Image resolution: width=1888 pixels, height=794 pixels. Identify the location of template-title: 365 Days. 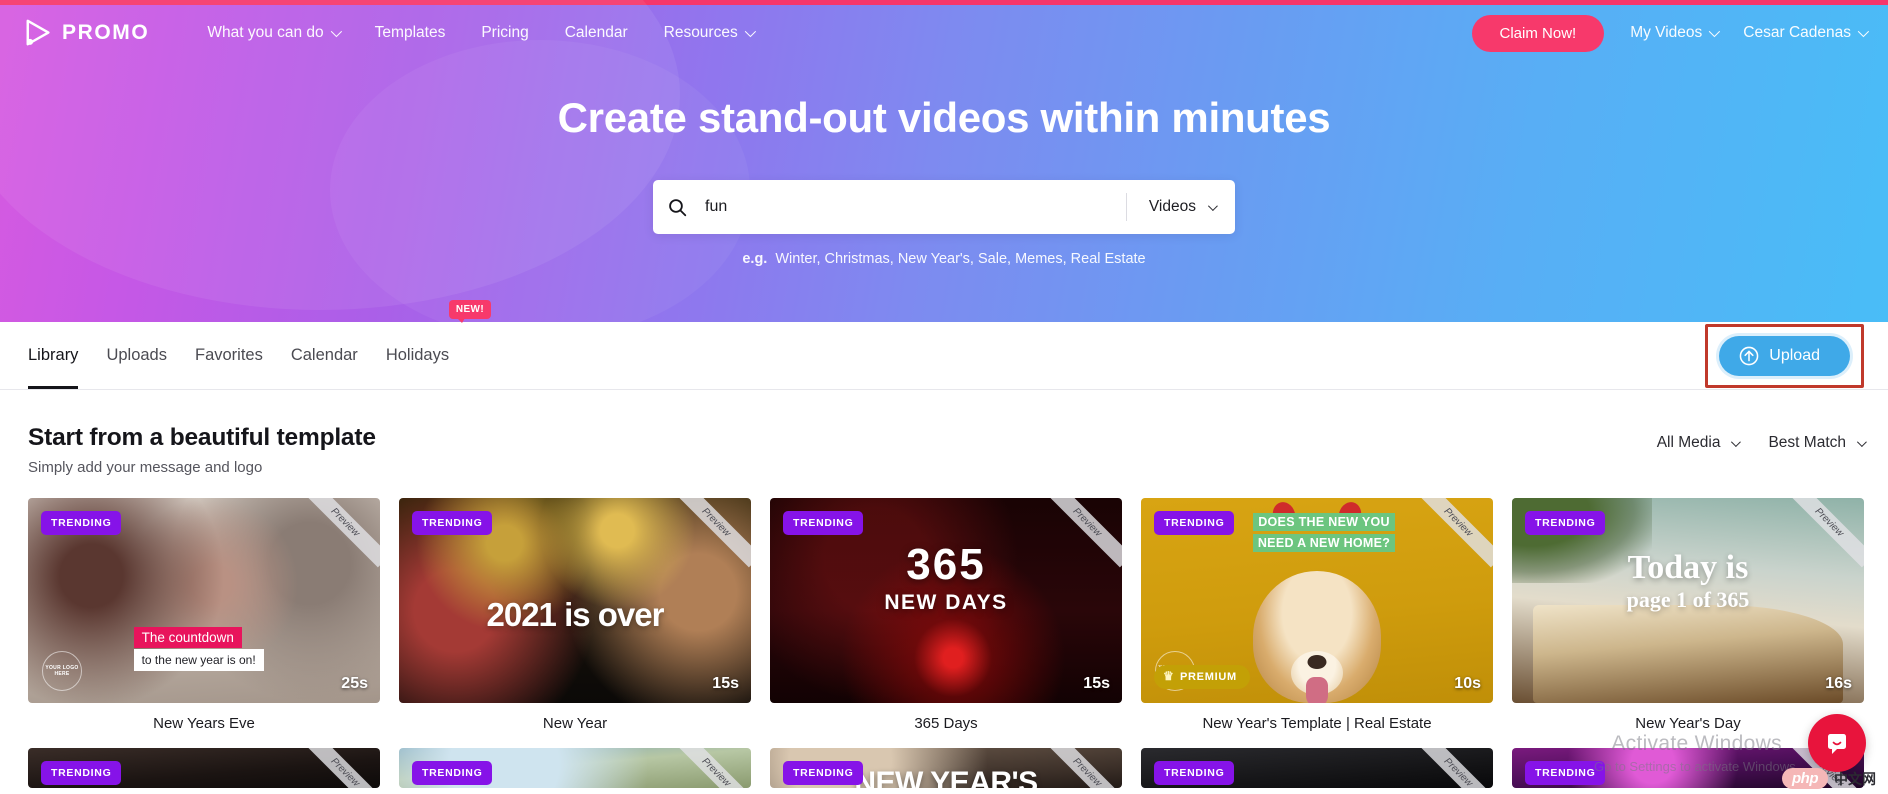
(946, 723).